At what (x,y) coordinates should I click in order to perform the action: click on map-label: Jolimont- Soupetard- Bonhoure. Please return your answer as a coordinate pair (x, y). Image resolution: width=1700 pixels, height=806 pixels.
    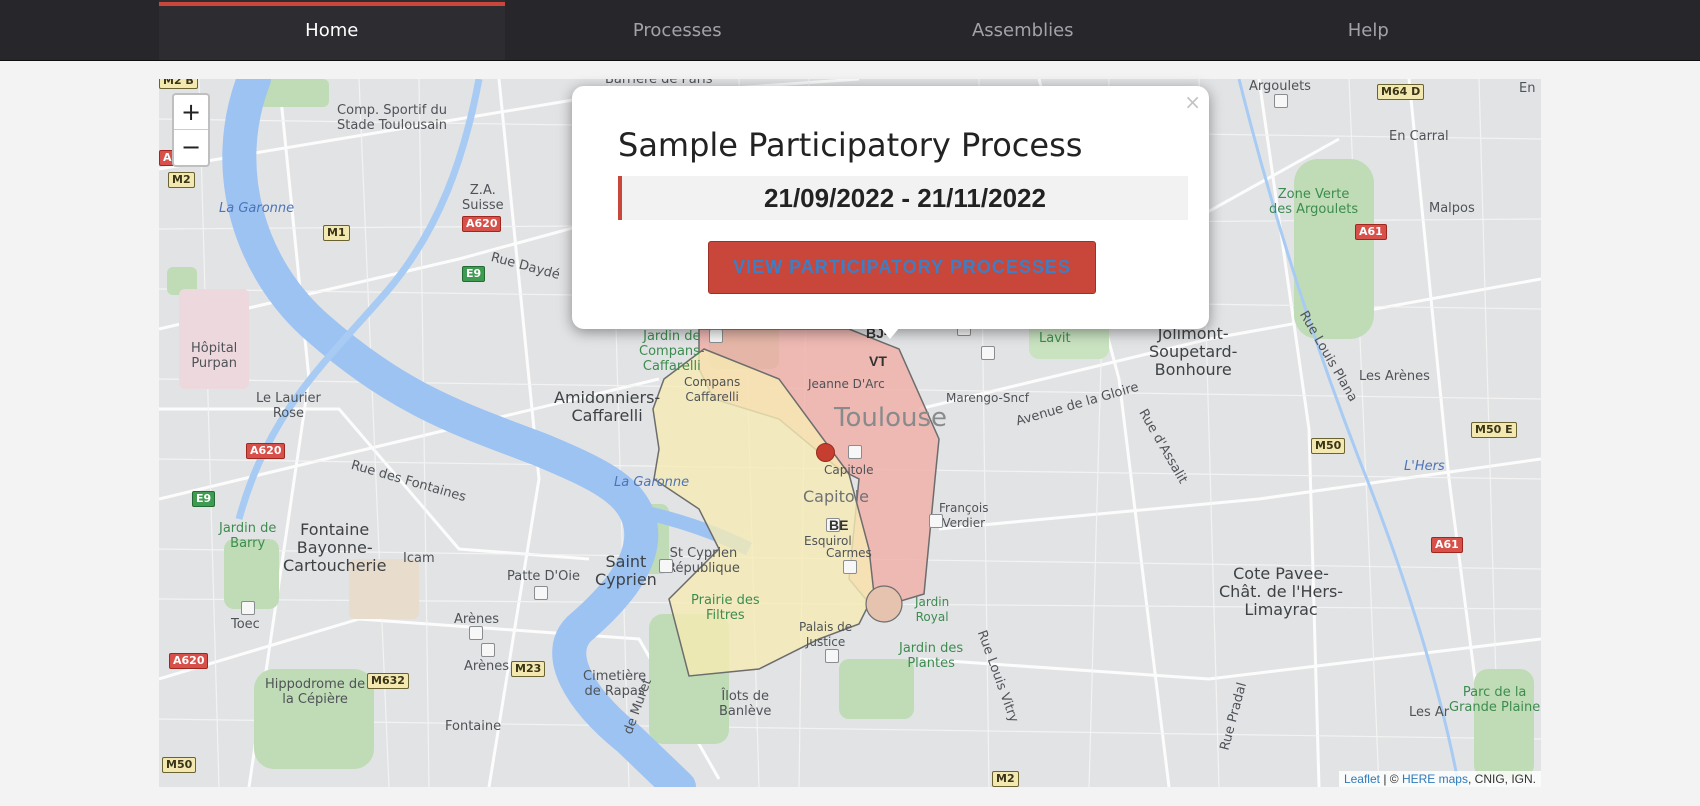
    Looking at the image, I should click on (1193, 351).